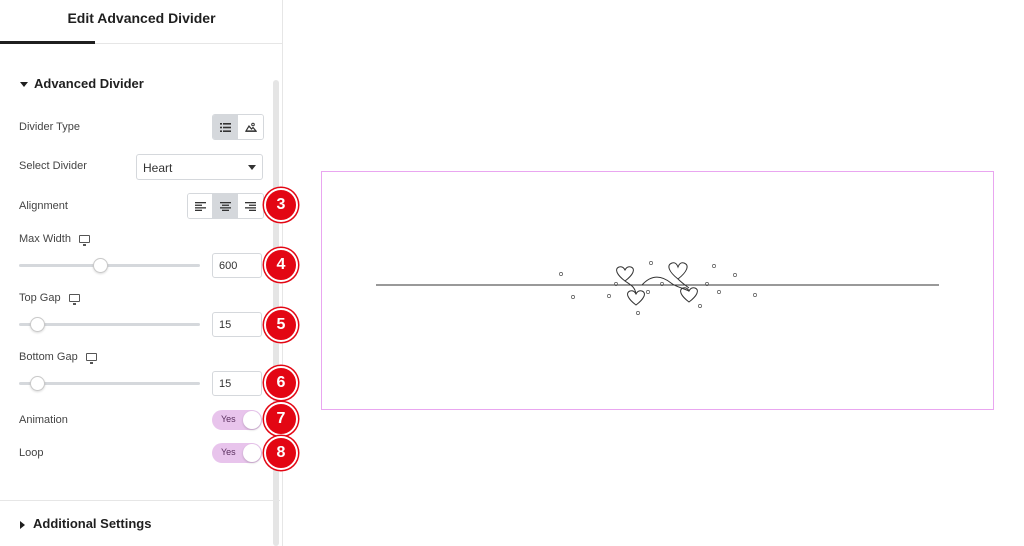  What do you see at coordinates (109, 265) in the screenshot?
I see `max-width-slider-track` at bounding box center [109, 265].